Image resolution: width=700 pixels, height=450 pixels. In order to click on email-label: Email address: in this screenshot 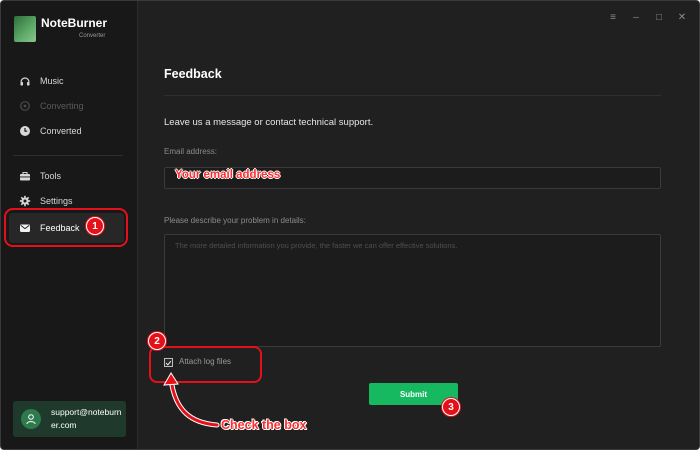, I will do `click(190, 151)`.